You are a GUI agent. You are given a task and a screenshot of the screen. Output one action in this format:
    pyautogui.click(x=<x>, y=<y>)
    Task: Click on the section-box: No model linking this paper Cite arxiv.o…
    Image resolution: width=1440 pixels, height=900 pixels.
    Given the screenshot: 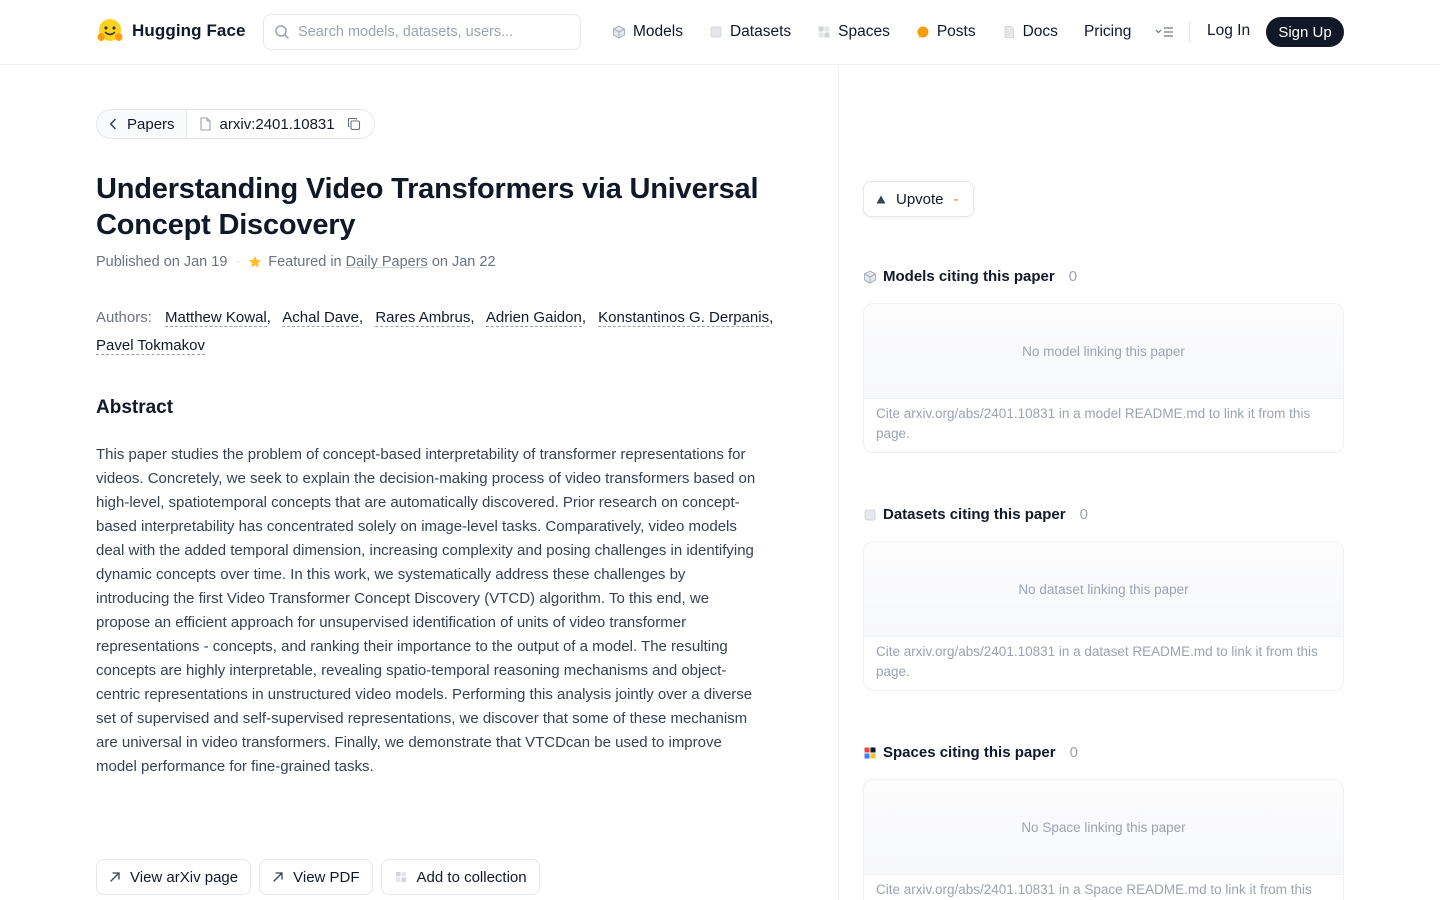 What is the action you would take?
    pyautogui.click(x=1103, y=378)
    